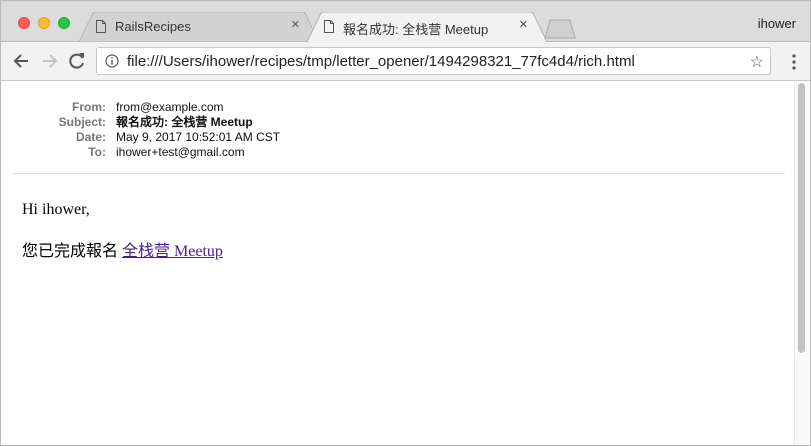  What do you see at coordinates (22, 61) in the screenshot?
I see `back-arrow-icon` at bounding box center [22, 61].